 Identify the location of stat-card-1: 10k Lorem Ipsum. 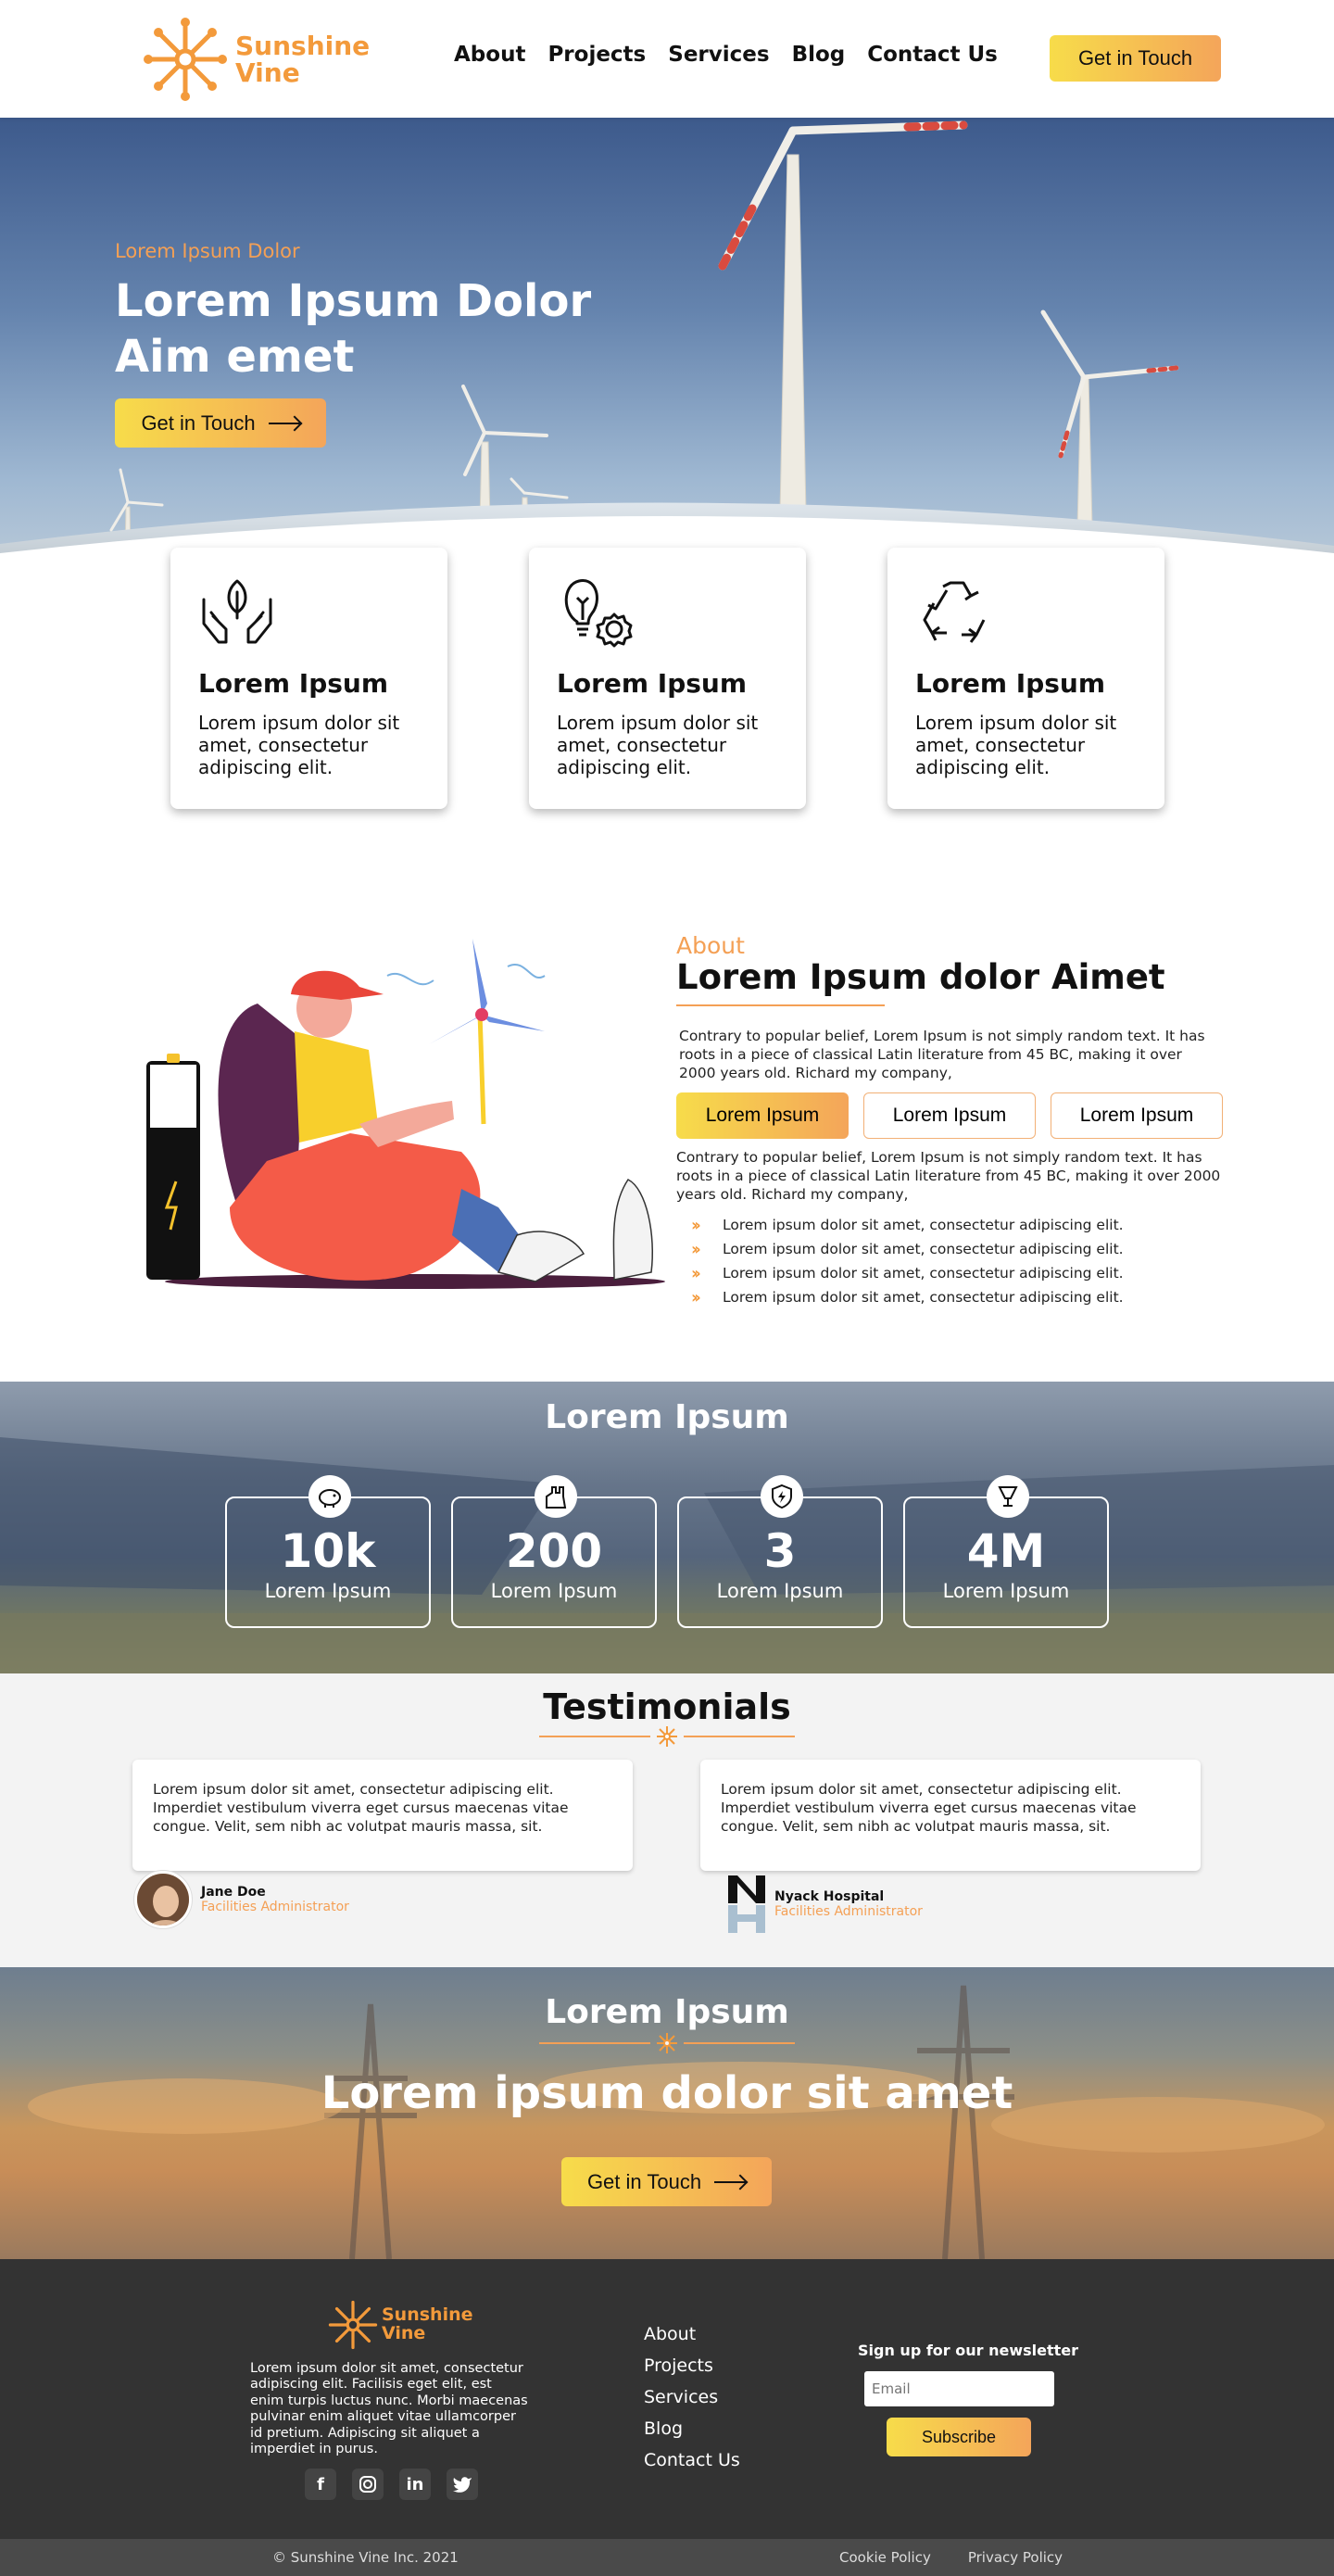
(328, 1551).